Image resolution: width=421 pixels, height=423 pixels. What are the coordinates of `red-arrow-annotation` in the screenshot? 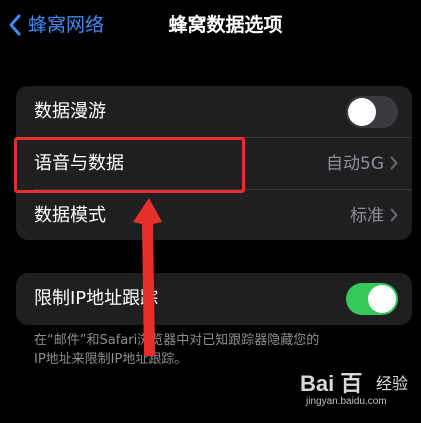 It's located at (147, 277).